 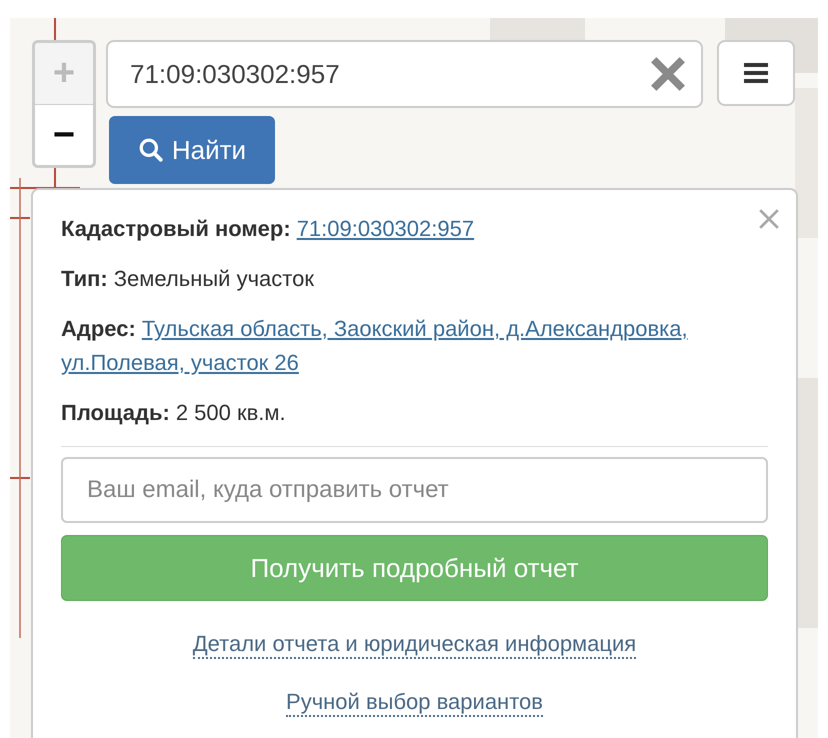 I want to click on field-label: Тип:, so click(x=84, y=278).